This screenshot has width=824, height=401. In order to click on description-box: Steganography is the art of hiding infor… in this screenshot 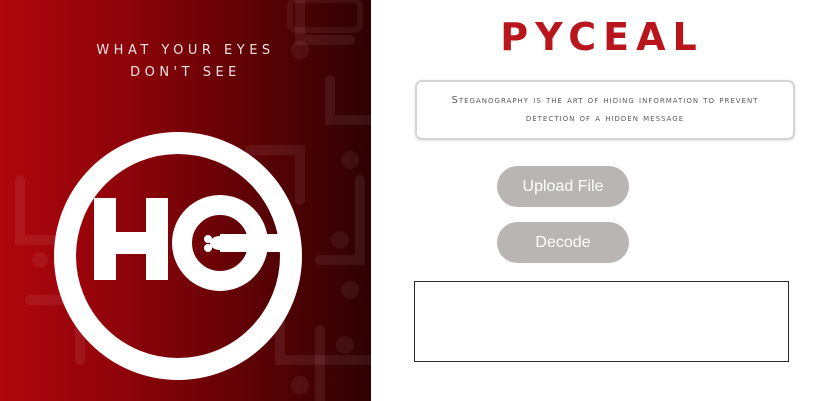, I will do `click(605, 110)`.